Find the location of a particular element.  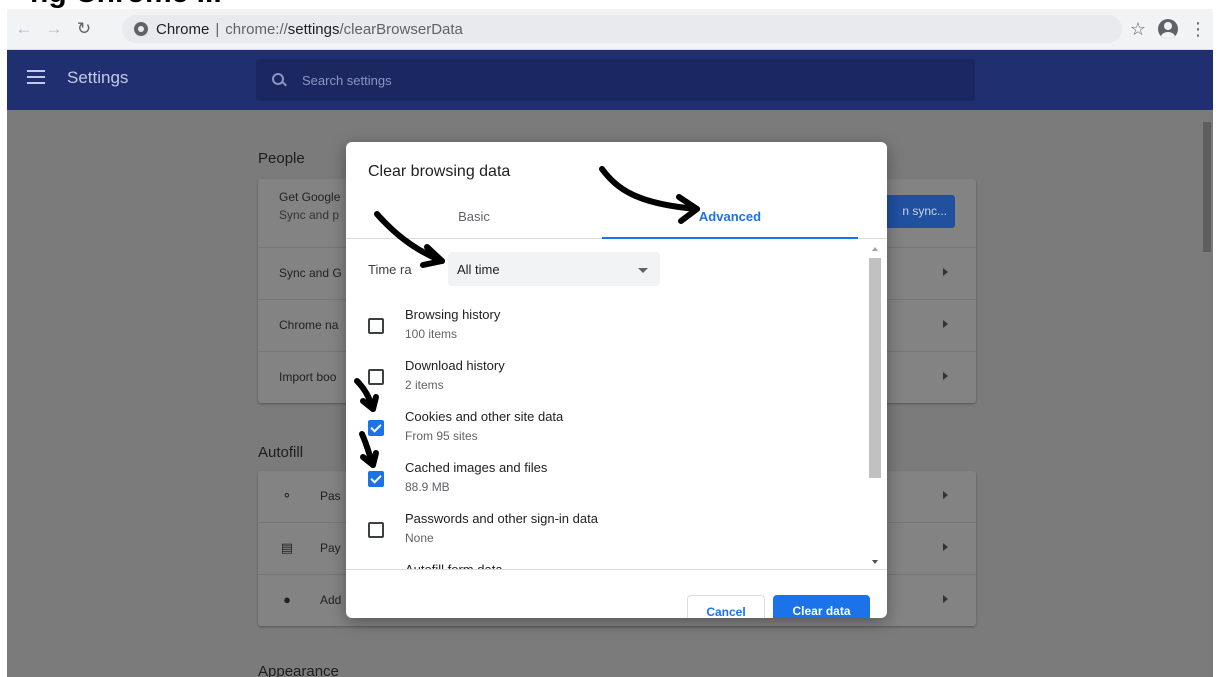

search-icon is located at coordinates (279, 80).